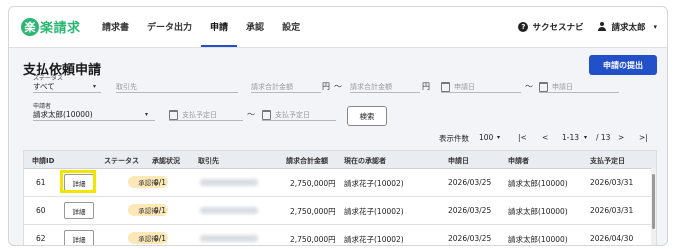 The width and height of the screenshot is (676, 249). What do you see at coordinates (458, 87) in the screenshot?
I see `apply-date-from-input: 申請日` at bounding box center [458, 87].